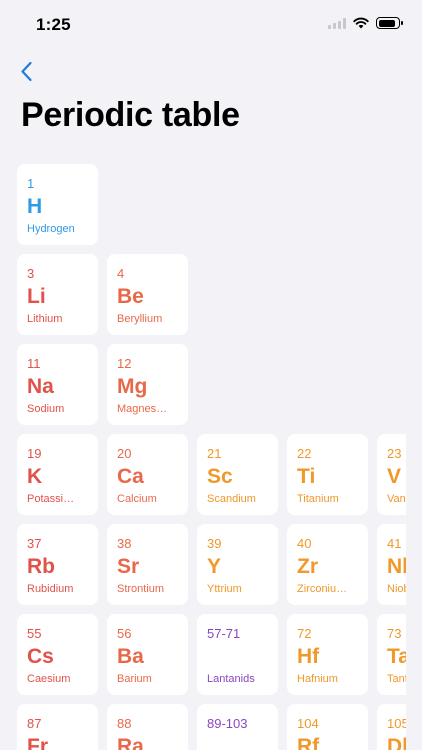 The width and height of the screenshot is (422, 750). What do you see at coordinates (227, 723) in the screenshot?
I see `element-number: 89-103` at bounding box center [227, 723].